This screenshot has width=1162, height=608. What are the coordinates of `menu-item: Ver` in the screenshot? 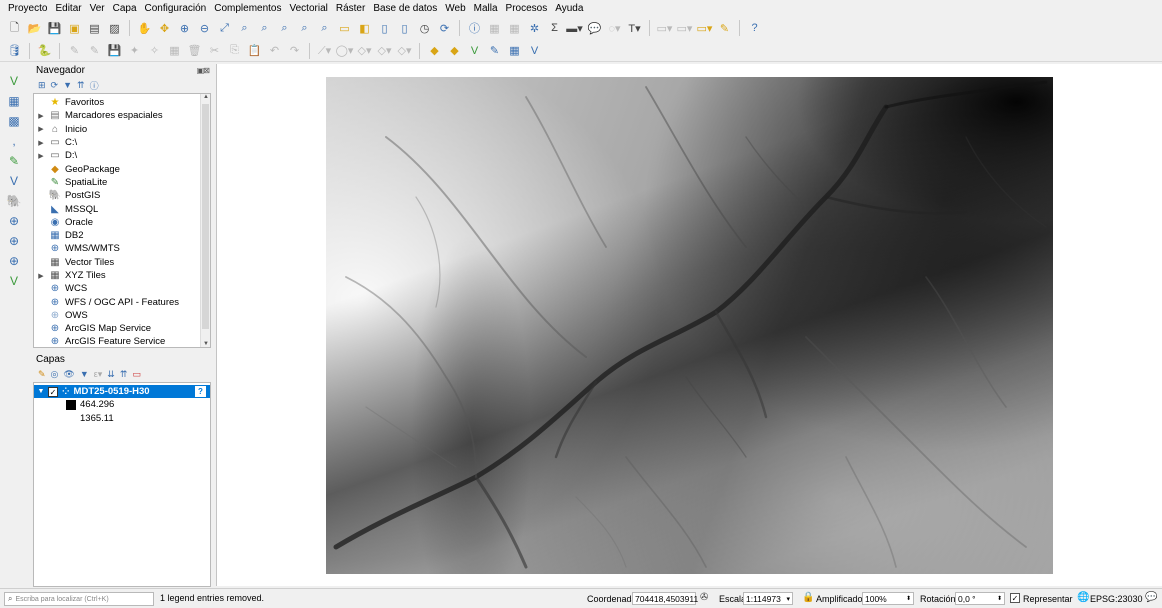 It's located at (97, 8).